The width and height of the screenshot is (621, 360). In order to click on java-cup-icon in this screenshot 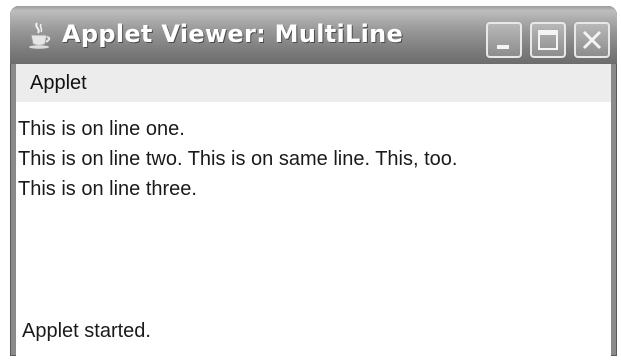, I will do `click(39, 35)`.